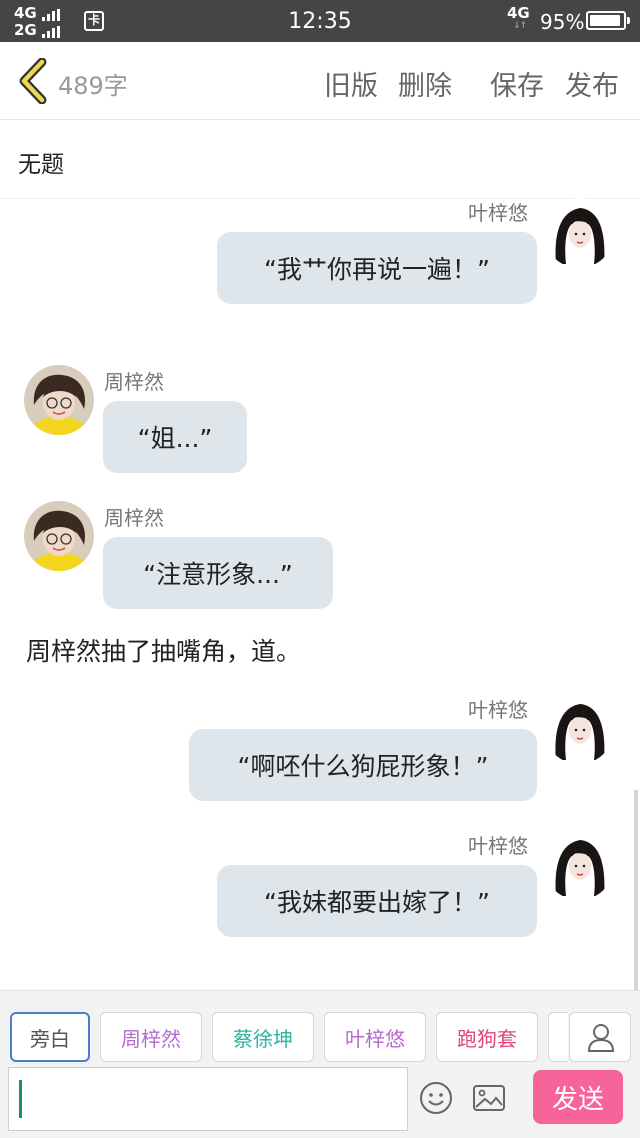 The width and height of the screenshot is (640, 1138). What do you see at coordinates (592, 83) in the screenshot?
I see `publish-button: 发布` at bounding box center [592, 83].